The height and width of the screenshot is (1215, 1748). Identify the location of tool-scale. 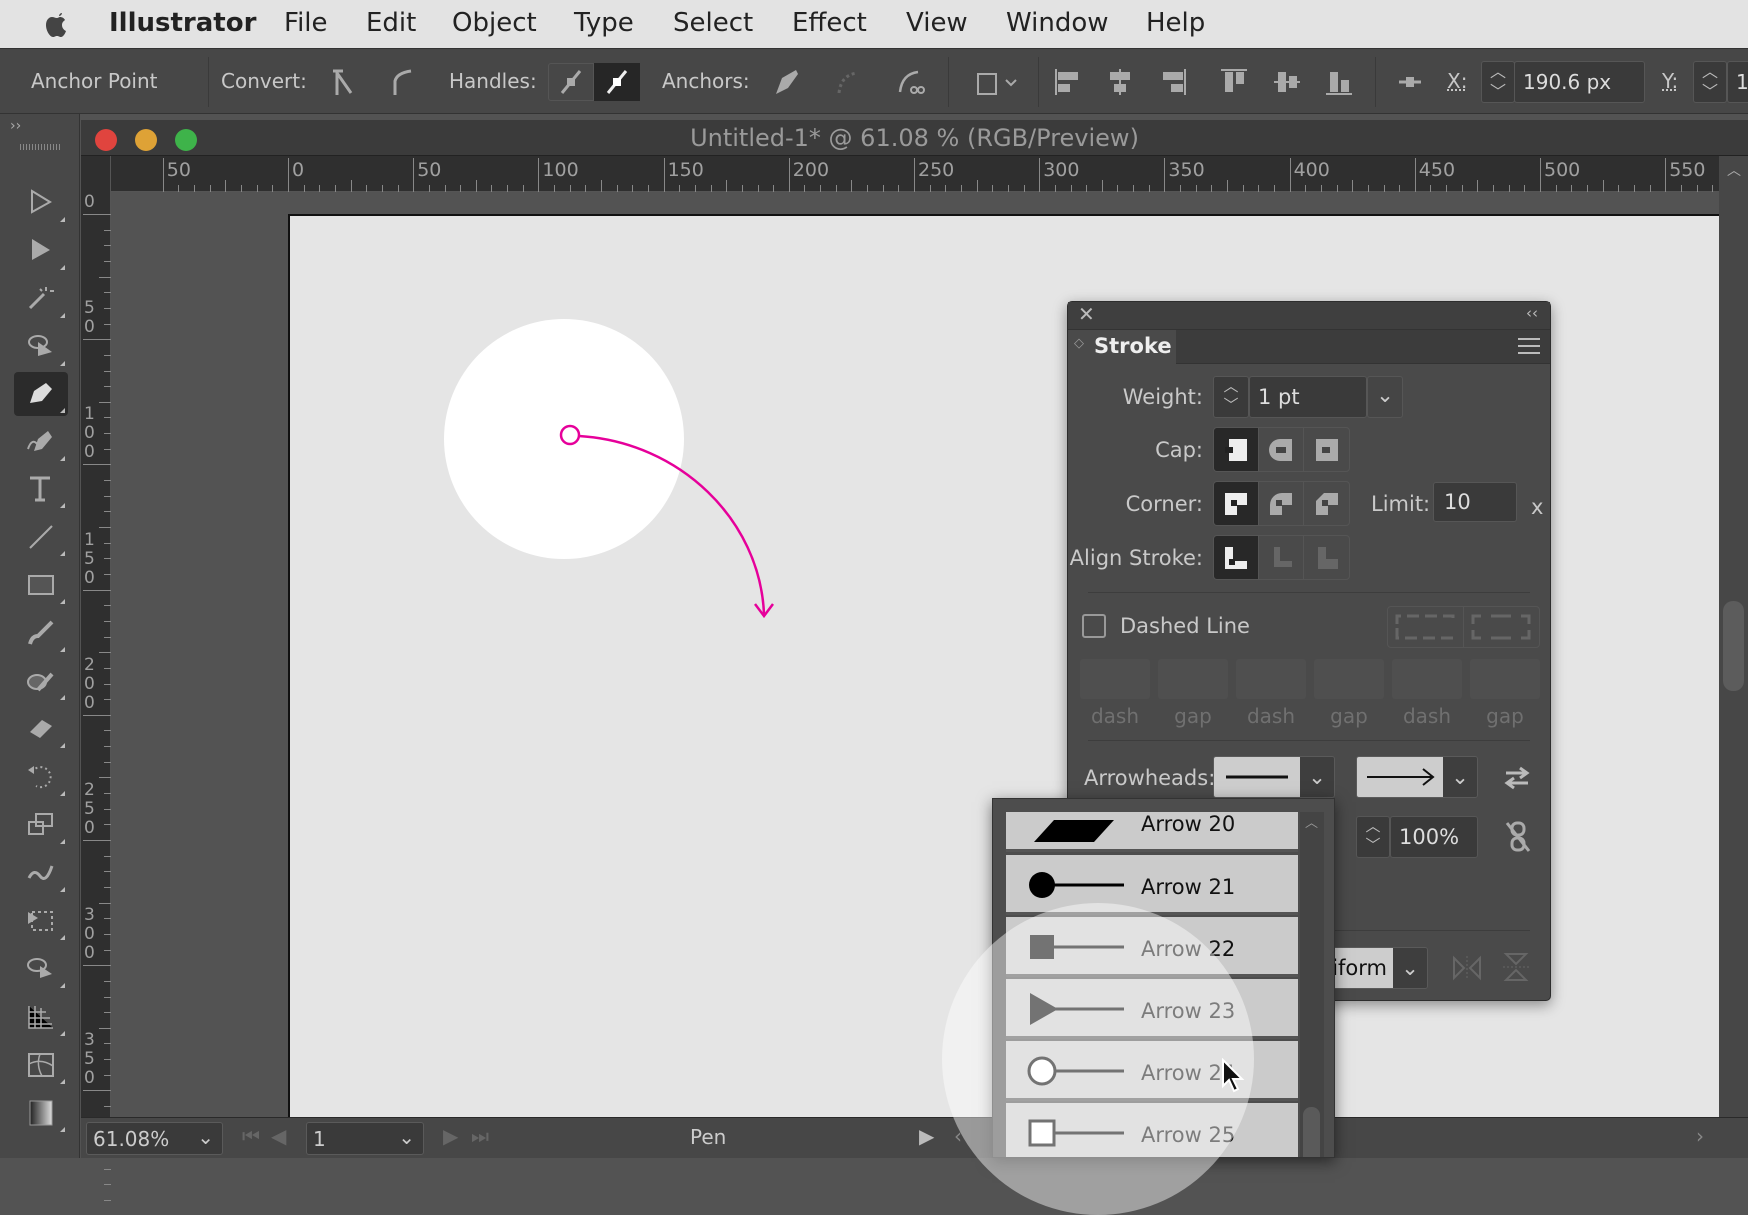
(41, 825).